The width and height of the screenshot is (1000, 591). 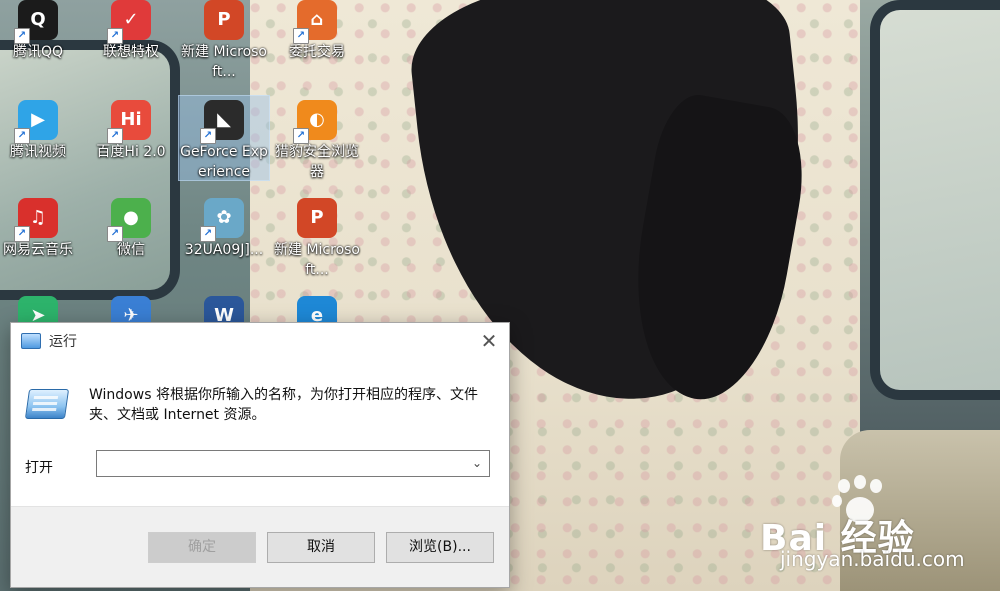 I want to click on qq-icon: Q ↗, so click(x=36, y=22).